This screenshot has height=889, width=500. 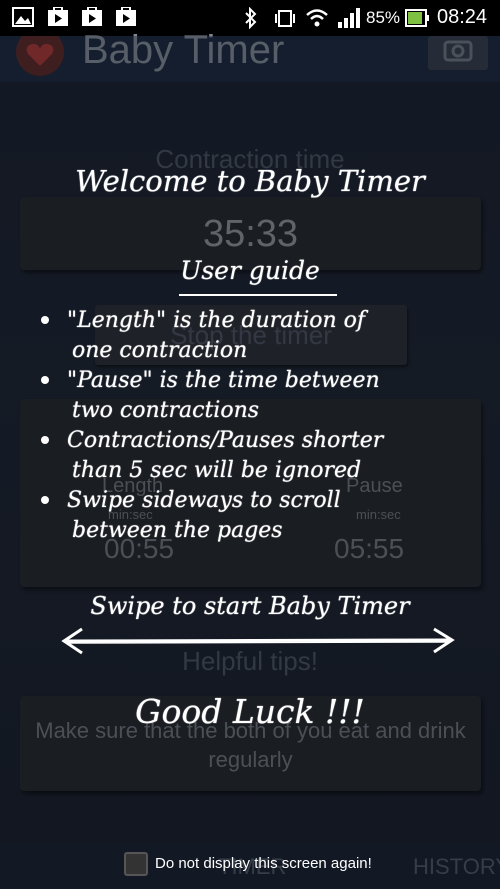 I want to click on dont-show-again-row: Do not display this screen again!, so click(x=250, y=866).